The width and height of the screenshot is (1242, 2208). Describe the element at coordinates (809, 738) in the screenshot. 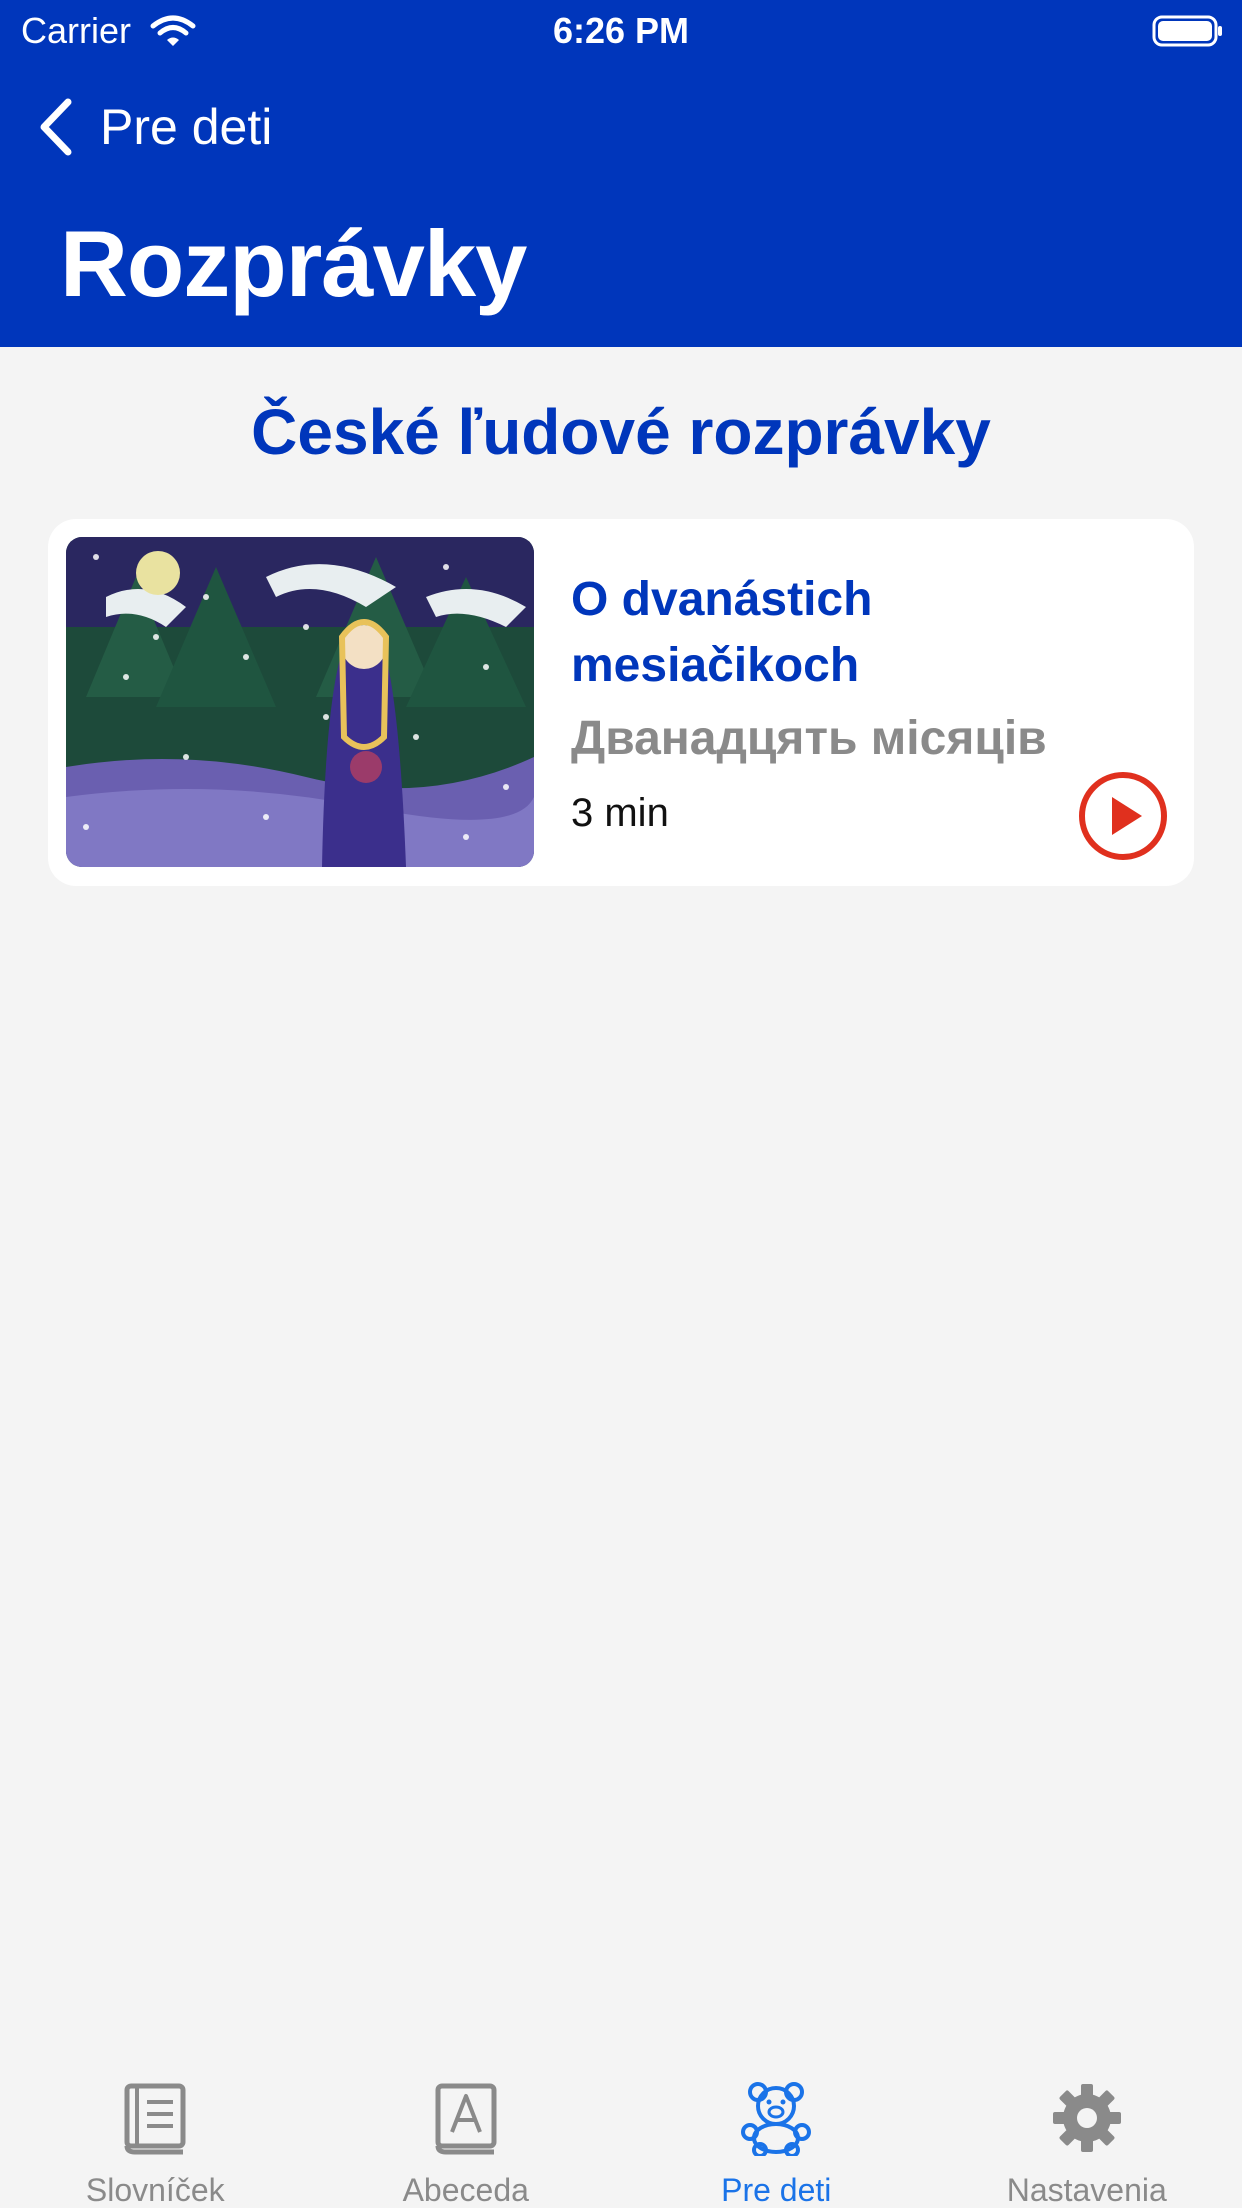

I see `story-subtitle: Дванадцять місяців` at that location.